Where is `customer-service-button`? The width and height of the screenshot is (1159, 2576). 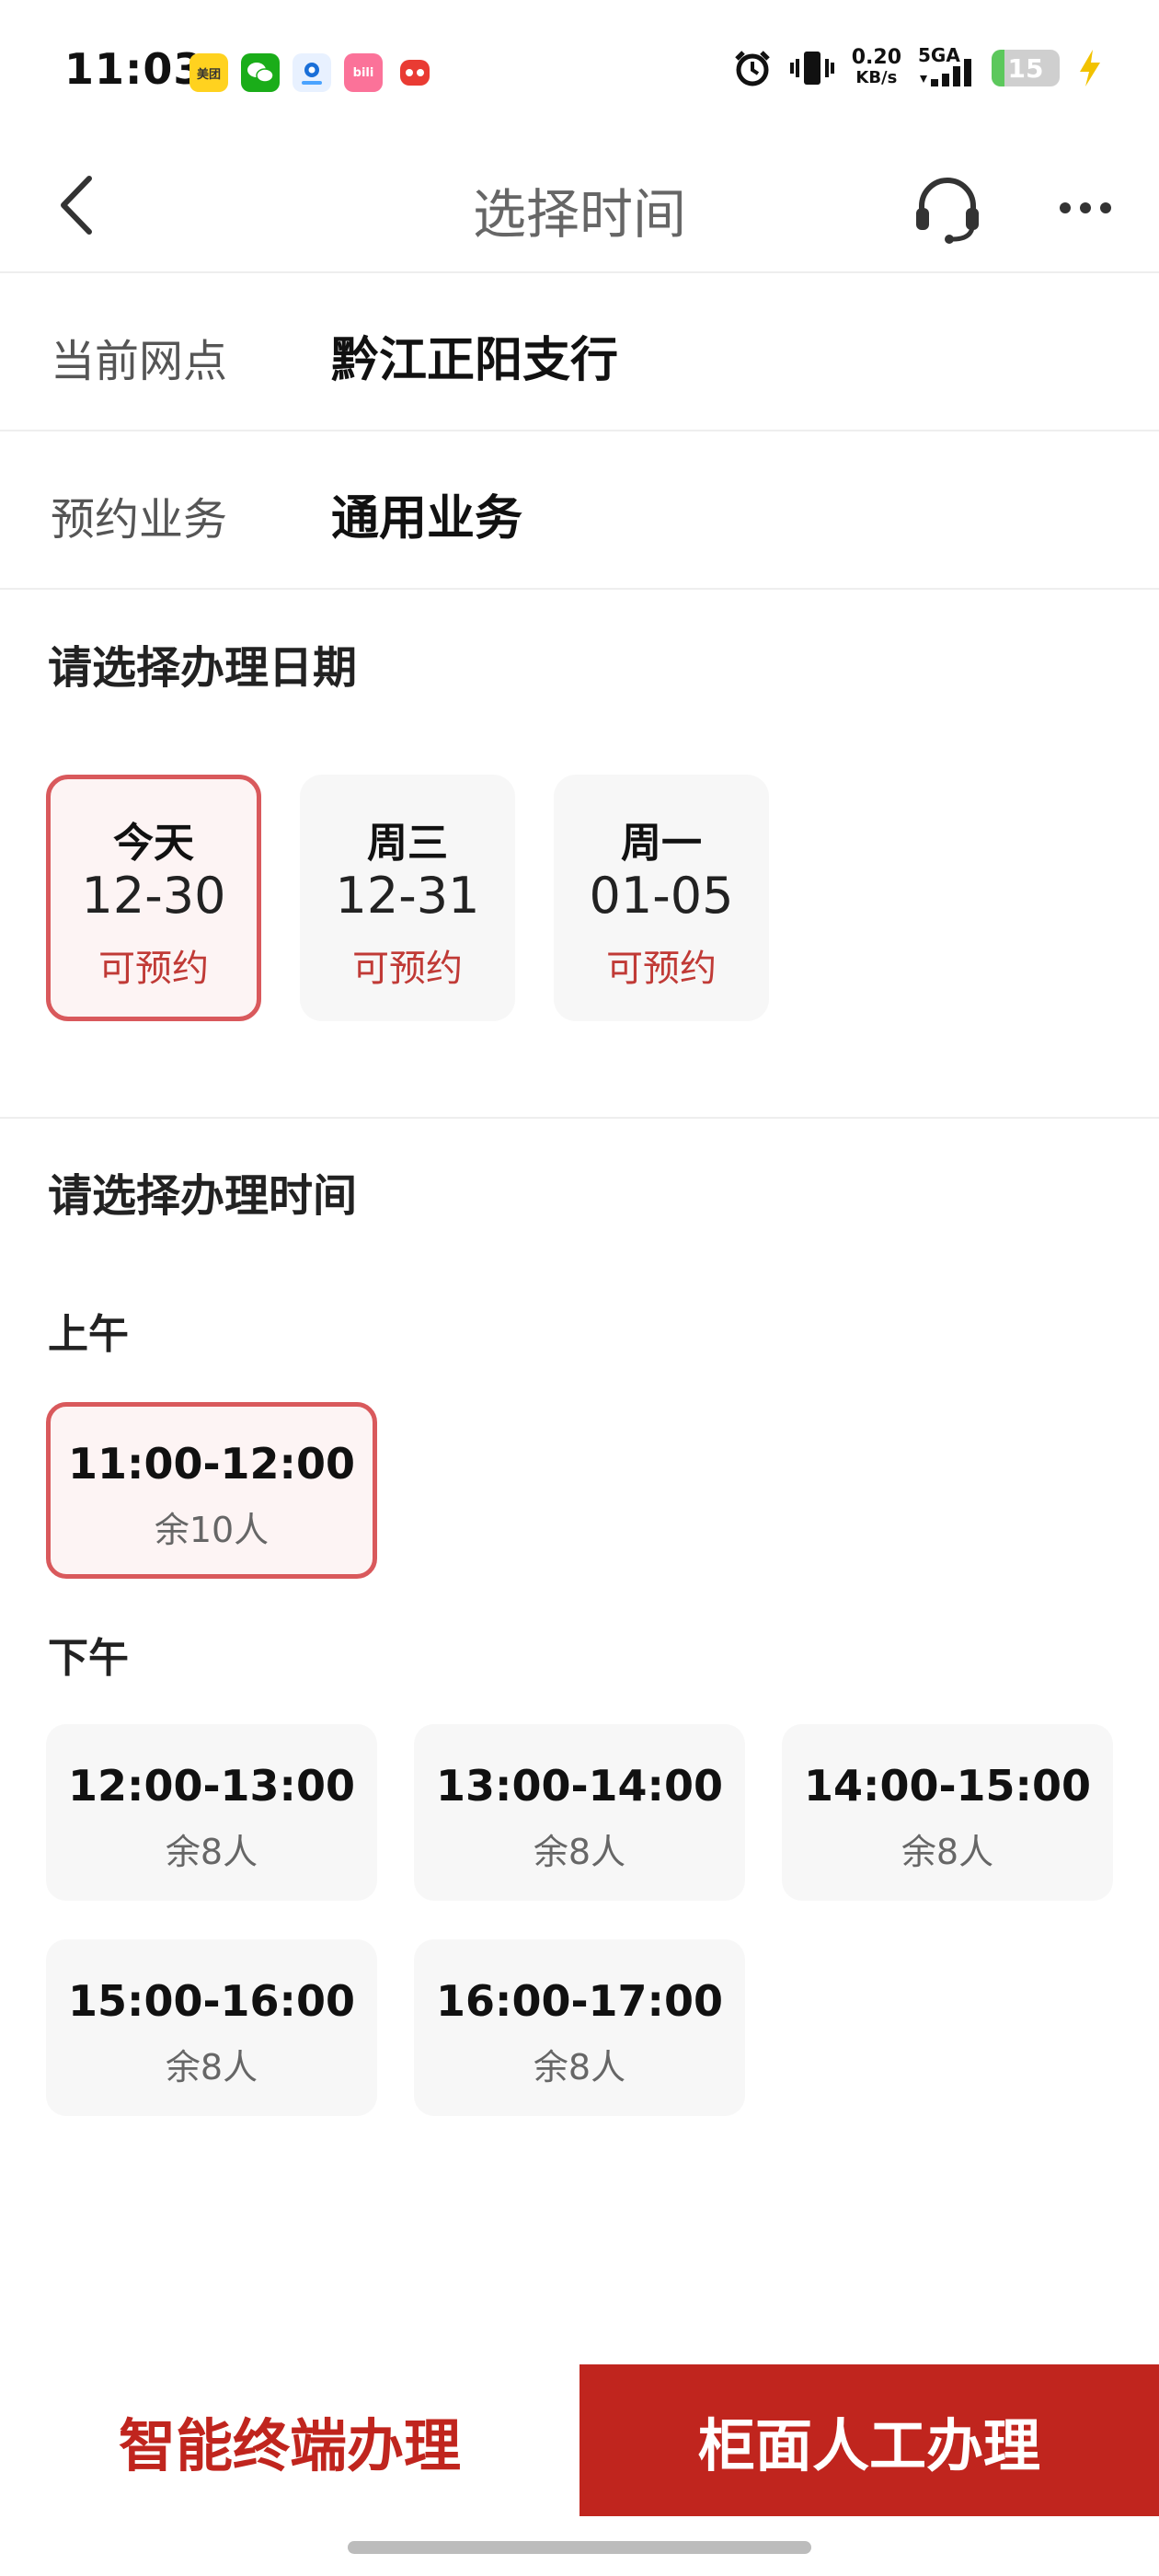 customer-service-button is located at coordinates (947, 208).